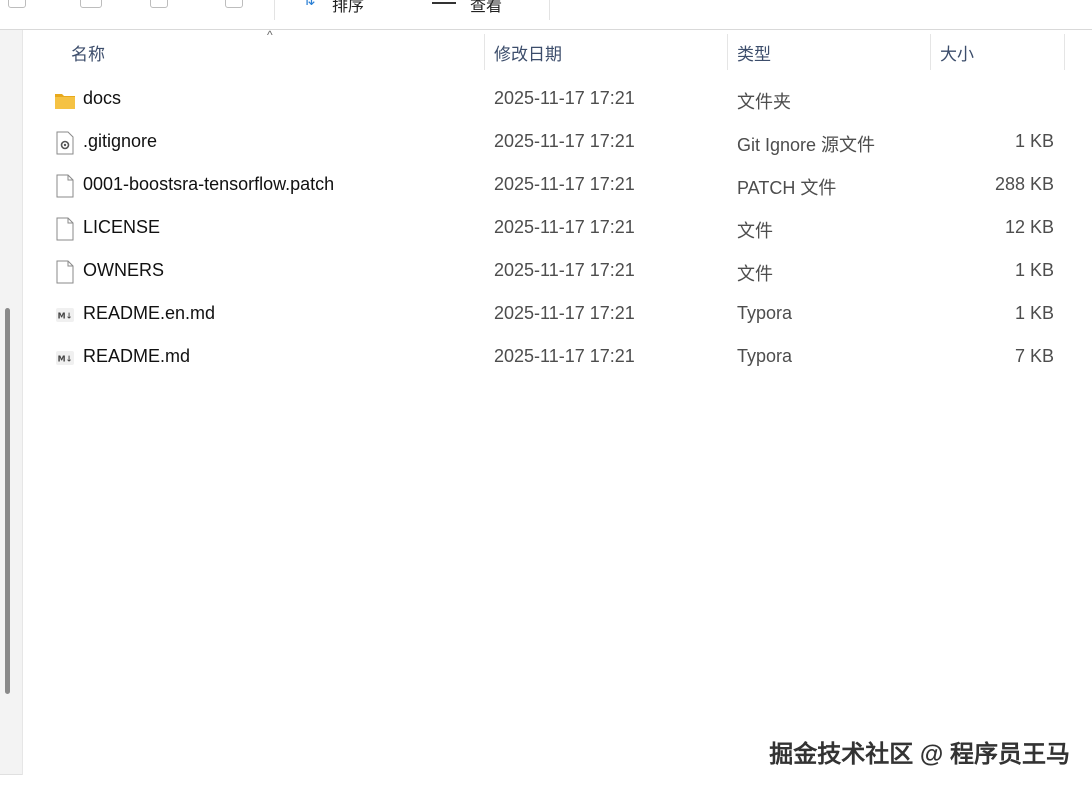 The image size is (1092, 785). What do you see at coordinates (444, 3) in the screenshot?
I see `view-icon` at bounding box center [444, 3].